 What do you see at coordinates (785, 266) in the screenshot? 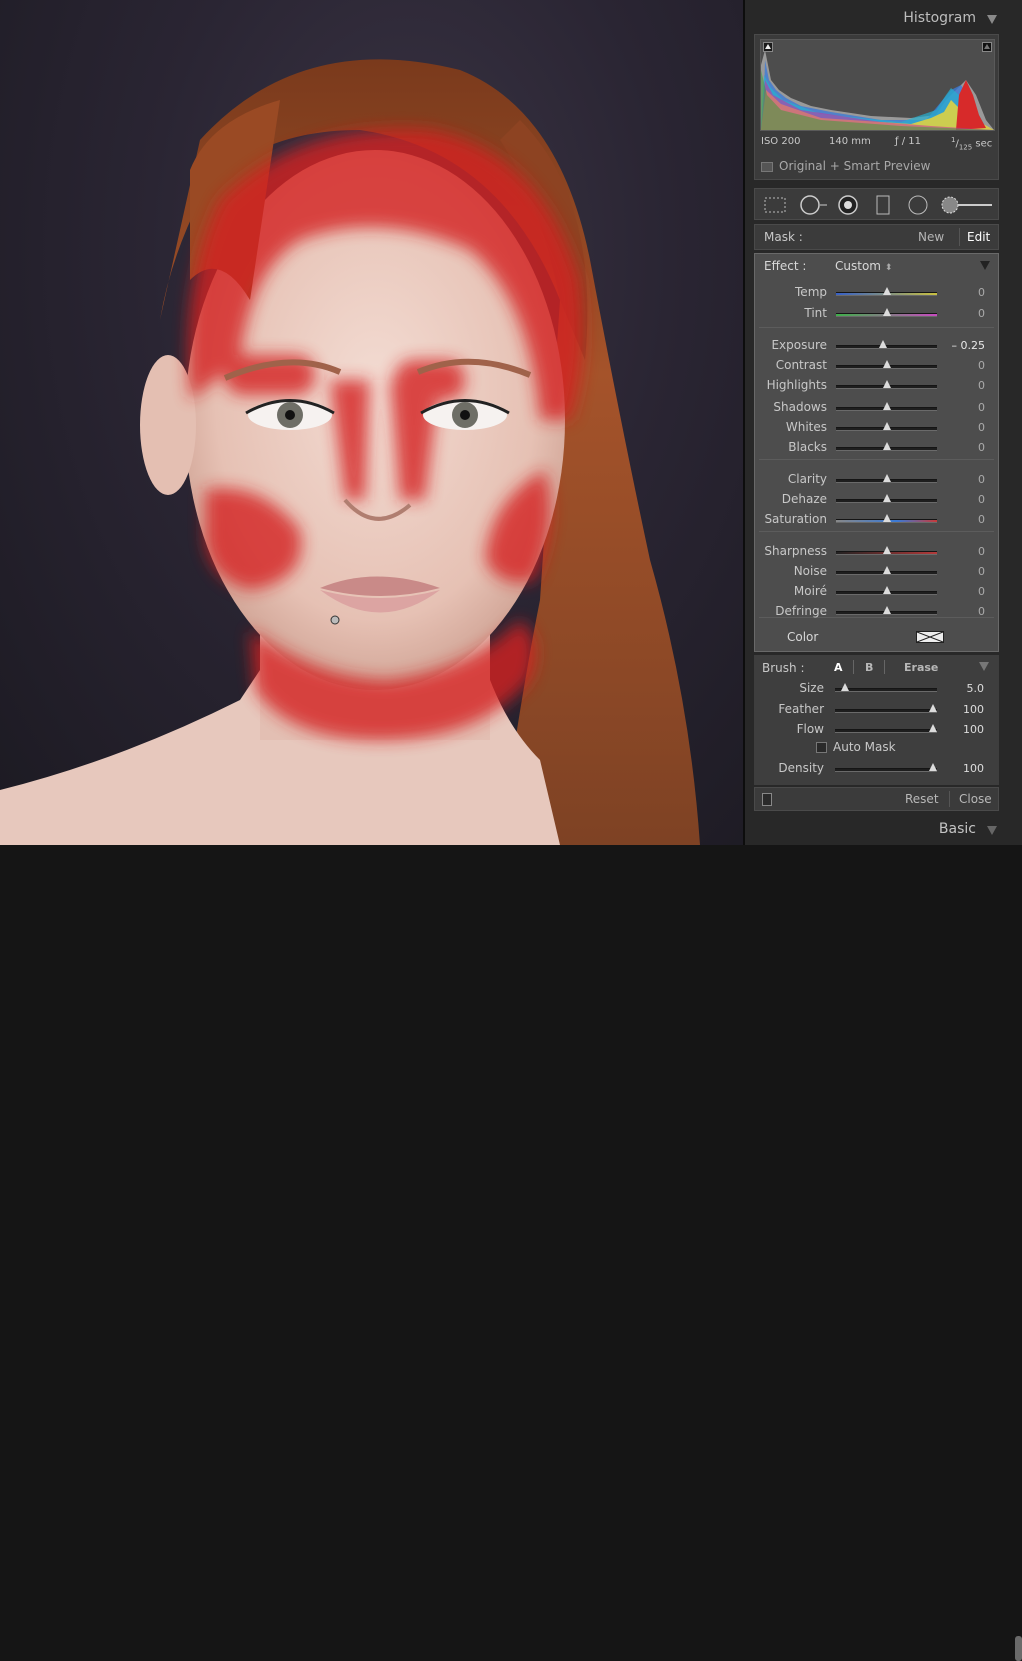
I see `effect-label: Effect :` at bounding box center [785, 266].